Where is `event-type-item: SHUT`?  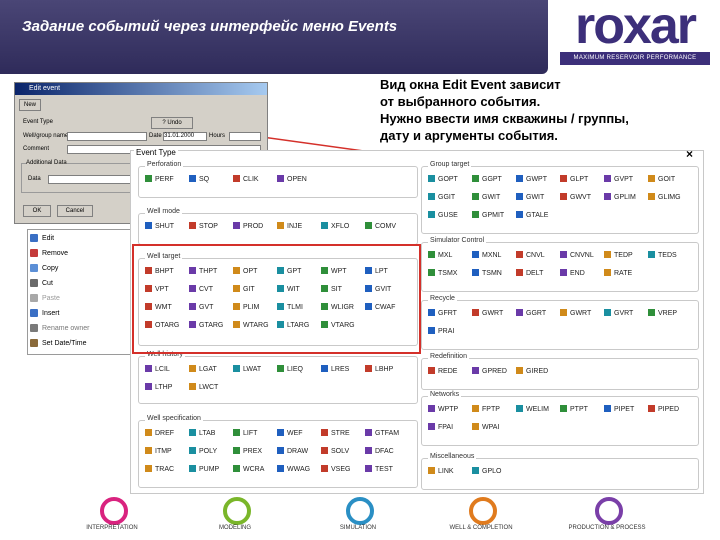
event-type-item: SHUT is located at coordinates (159, 227).